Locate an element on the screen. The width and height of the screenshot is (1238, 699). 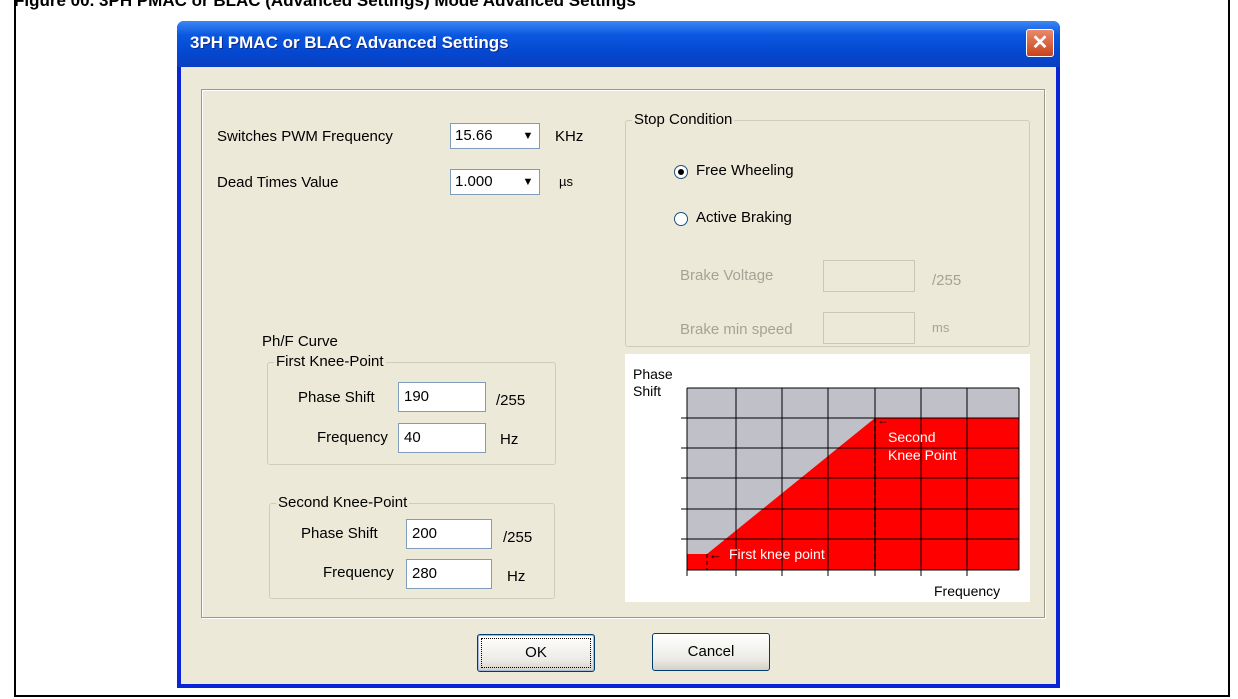
second-knee-arrow-icon: ← is located at coordinates (883, 420).